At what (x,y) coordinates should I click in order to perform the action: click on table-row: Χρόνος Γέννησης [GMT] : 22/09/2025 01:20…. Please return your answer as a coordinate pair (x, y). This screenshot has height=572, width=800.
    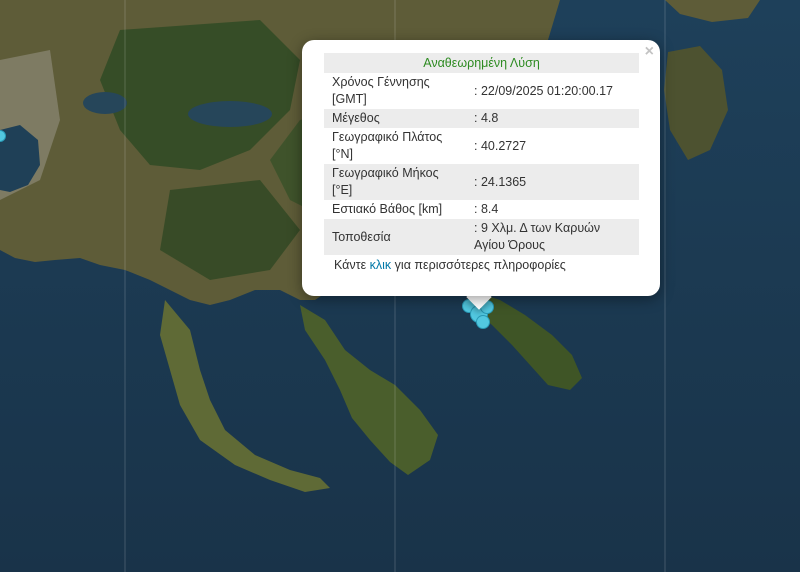
    Looking at the image, I should click on (481, 91).